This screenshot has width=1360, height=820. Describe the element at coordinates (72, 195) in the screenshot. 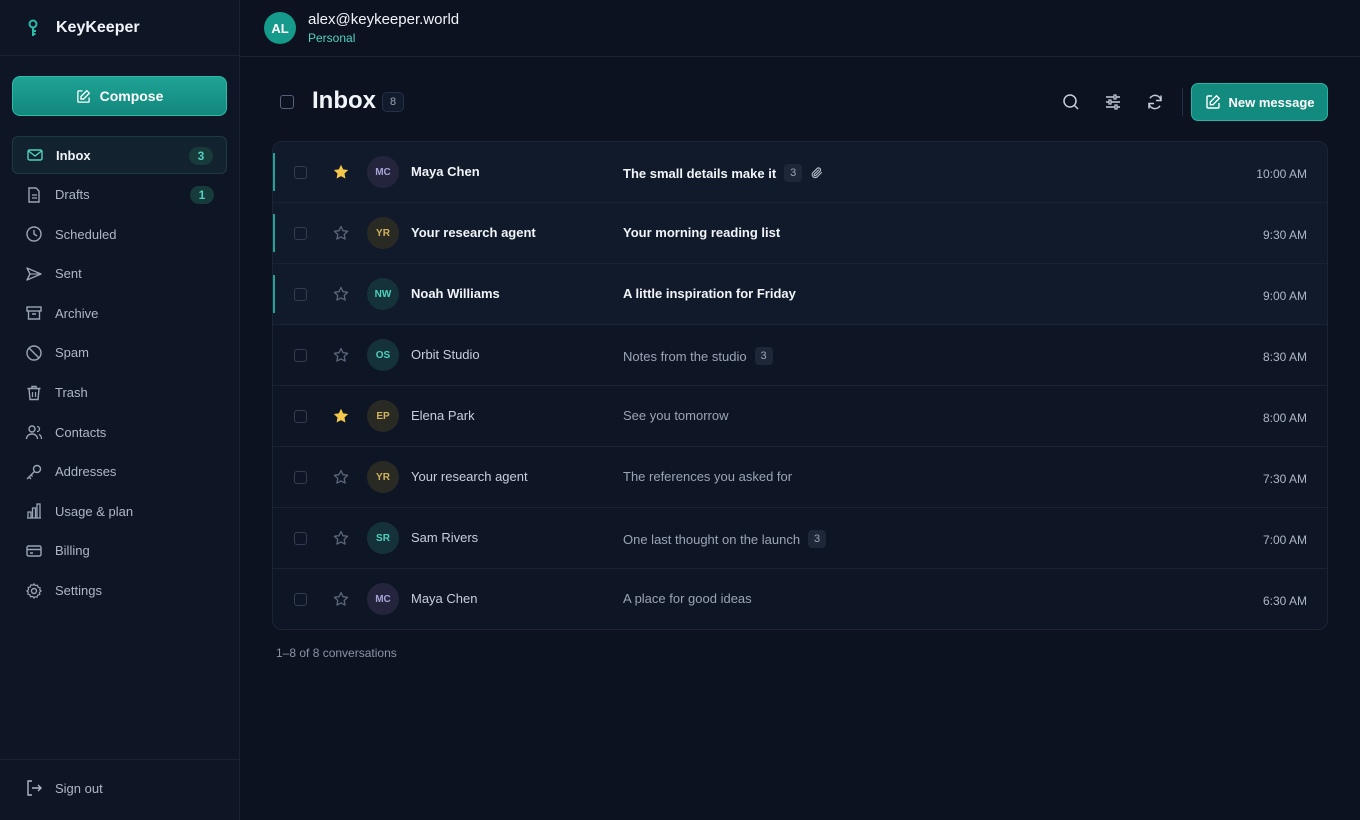

I see `sidebar-item-label: Drafts` at that location.